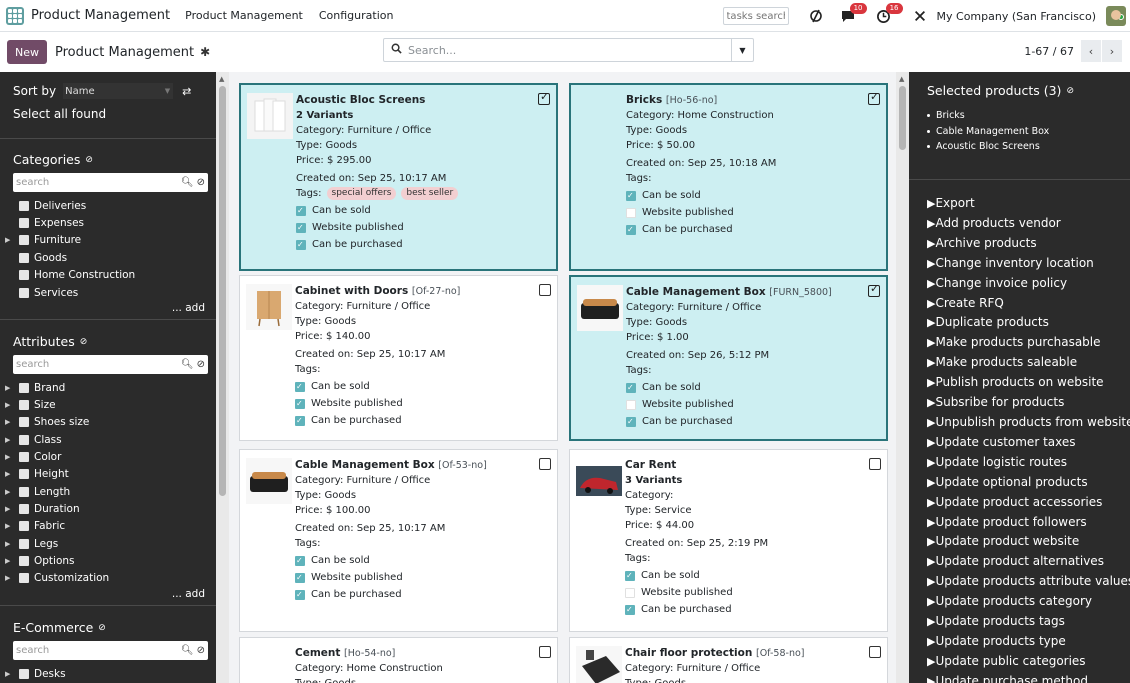 This screenshot has width=1130, height=683. I want to click on attributes-search-input: search, so click(97, 364).